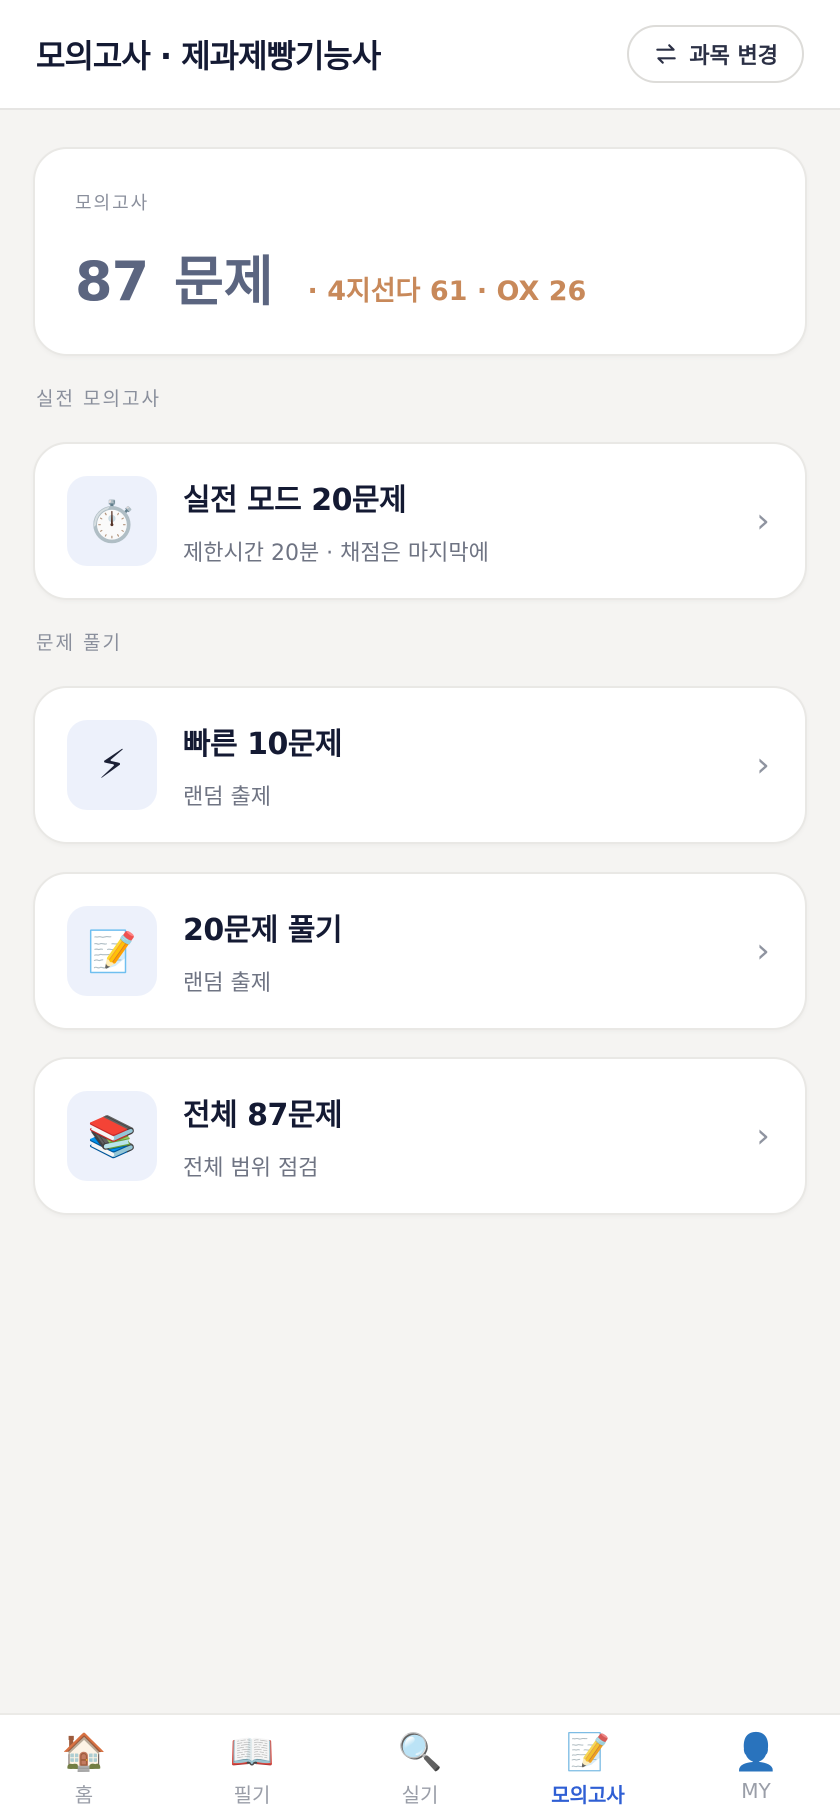 This screenshot has width=840, height=1820. I want to click on tab-label: 실기, so click(420, 1795).